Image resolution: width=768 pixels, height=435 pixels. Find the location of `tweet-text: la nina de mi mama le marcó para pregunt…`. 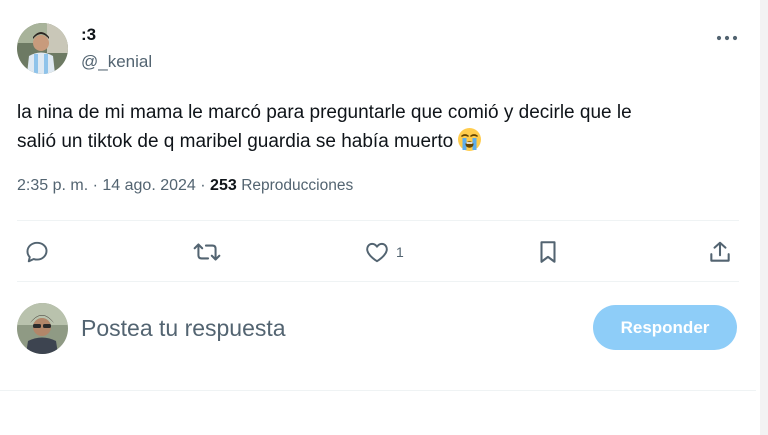

tweet-text: la nina de mi mama le marcó para pregunt… is located at coordinates (382, 129).